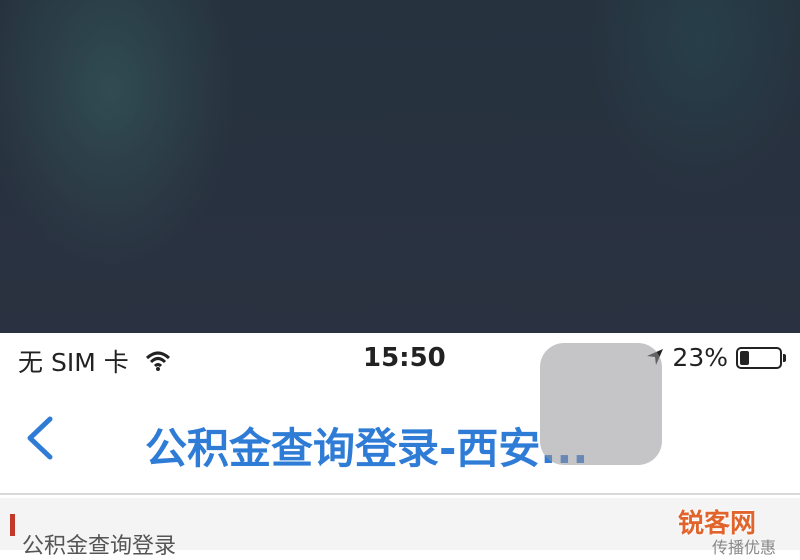 The height and width of the screenshot is (560, 800). What do you see at coordinates (73, 362) in the screenshot?
I see `carrier-label: 无 SIM 卡` at bounding box center [73, 362].